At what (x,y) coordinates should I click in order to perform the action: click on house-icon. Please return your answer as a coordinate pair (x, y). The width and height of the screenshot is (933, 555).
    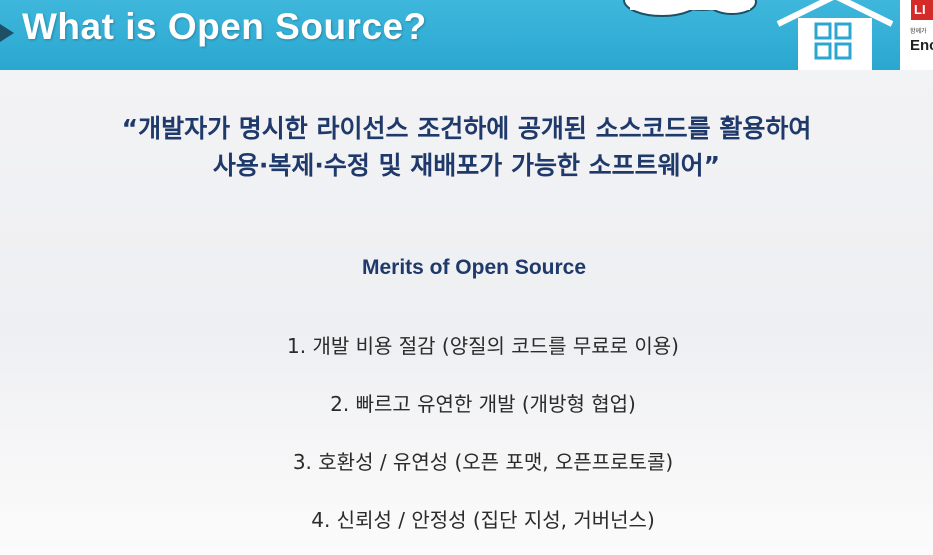
    Looking at the image, I should click on (835, 35).